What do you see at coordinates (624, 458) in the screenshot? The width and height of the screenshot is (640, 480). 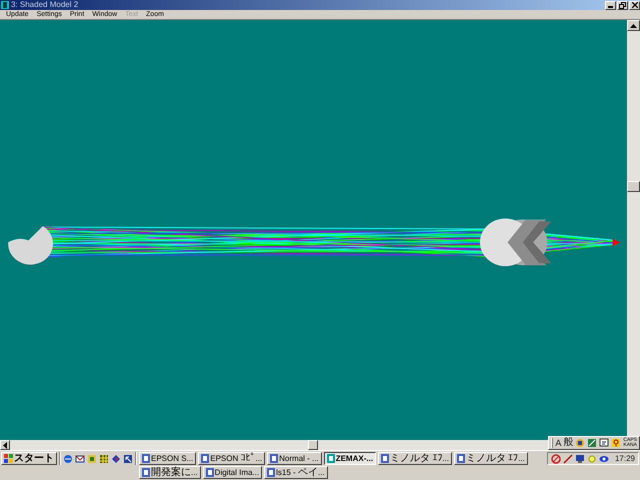 I see `clock: 17:29` at bounding box center [624, 458].